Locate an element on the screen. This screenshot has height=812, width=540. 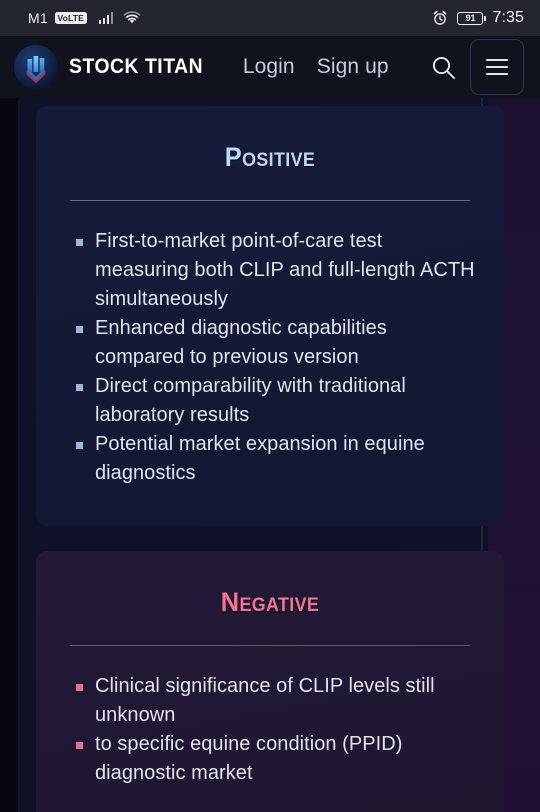
stock-titan-logo-icon is located at coordinates (36, 67).